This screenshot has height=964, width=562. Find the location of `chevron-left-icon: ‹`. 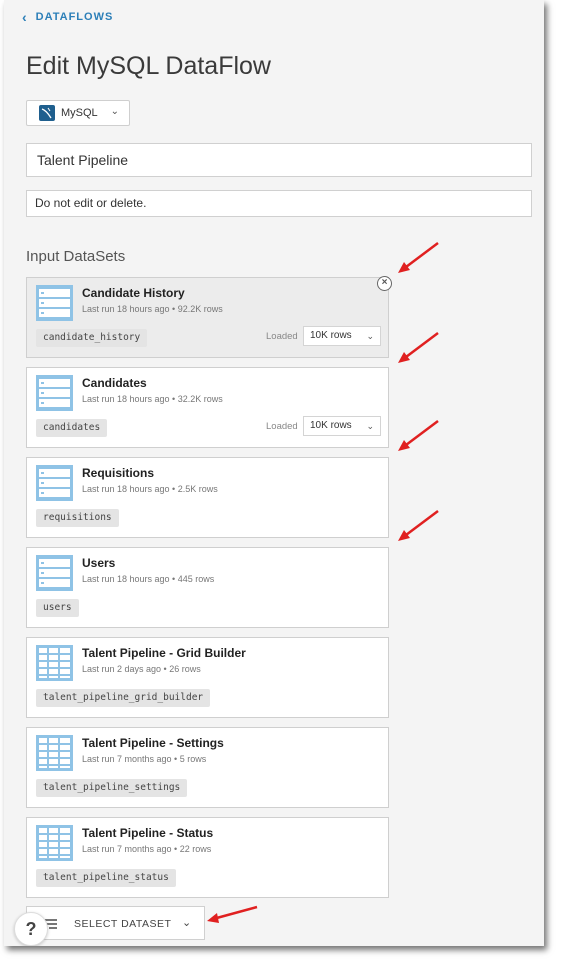

chevron-left-icon: ‹ is located at coordinates (25, 17).